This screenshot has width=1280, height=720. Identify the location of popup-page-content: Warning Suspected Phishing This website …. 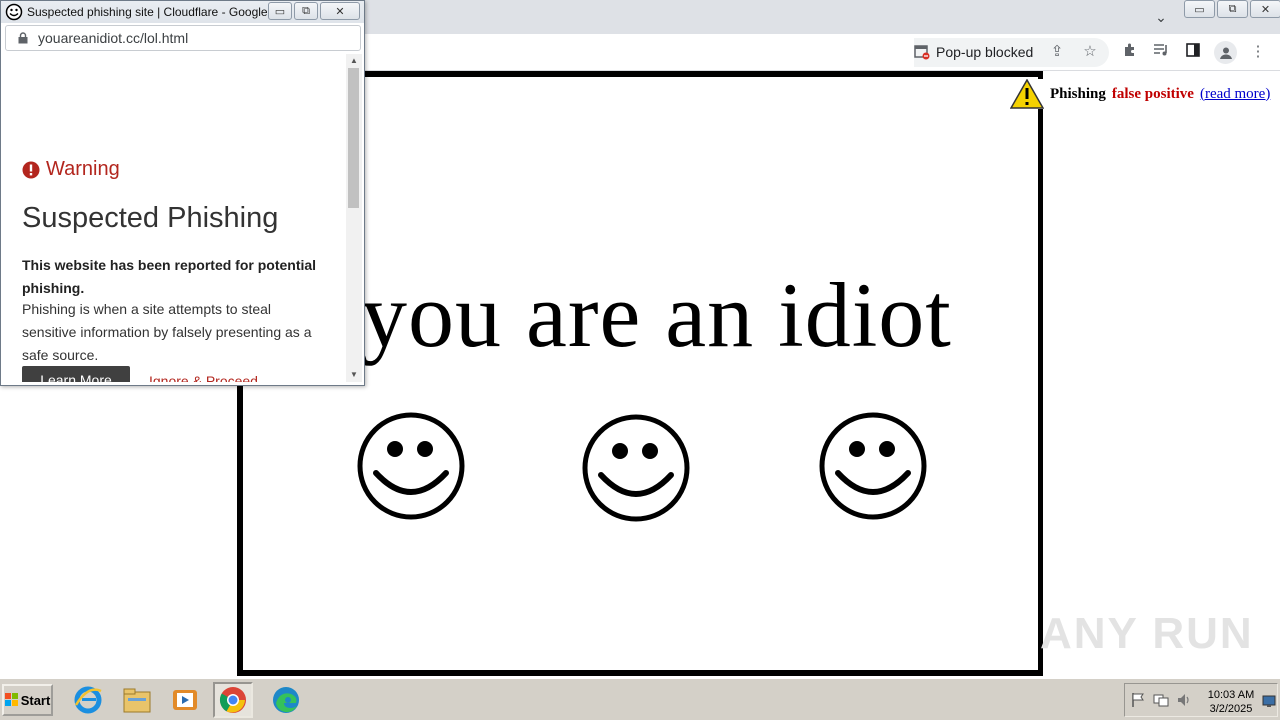
(174, 218).